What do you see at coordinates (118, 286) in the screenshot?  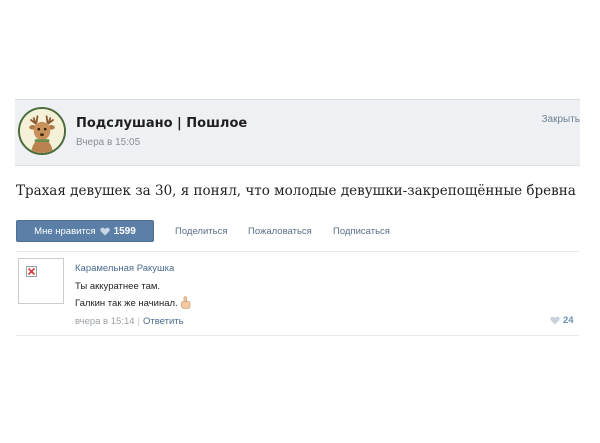 I see `comment-text-line-1: Ты аккуратнее там.` at bounding box center [118, 286].